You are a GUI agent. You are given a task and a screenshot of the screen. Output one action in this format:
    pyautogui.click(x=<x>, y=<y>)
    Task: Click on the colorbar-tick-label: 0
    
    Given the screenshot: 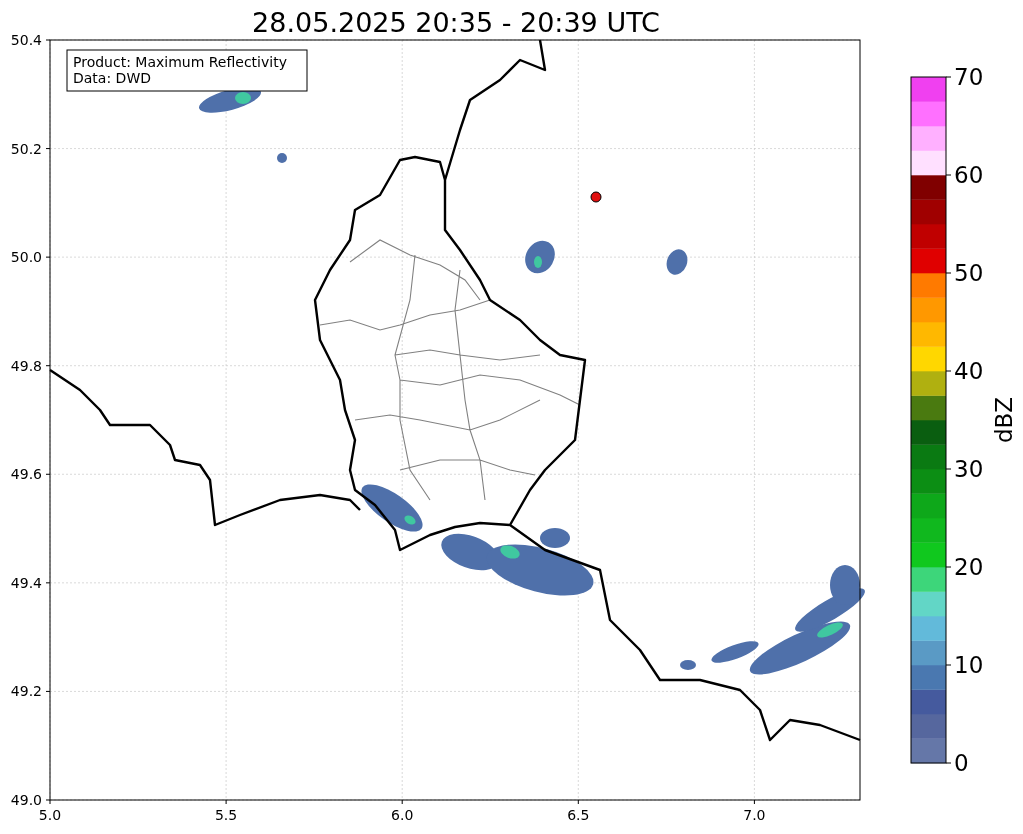 What is the action you would take?
    pyautogui.click(x=961, y=763)
    